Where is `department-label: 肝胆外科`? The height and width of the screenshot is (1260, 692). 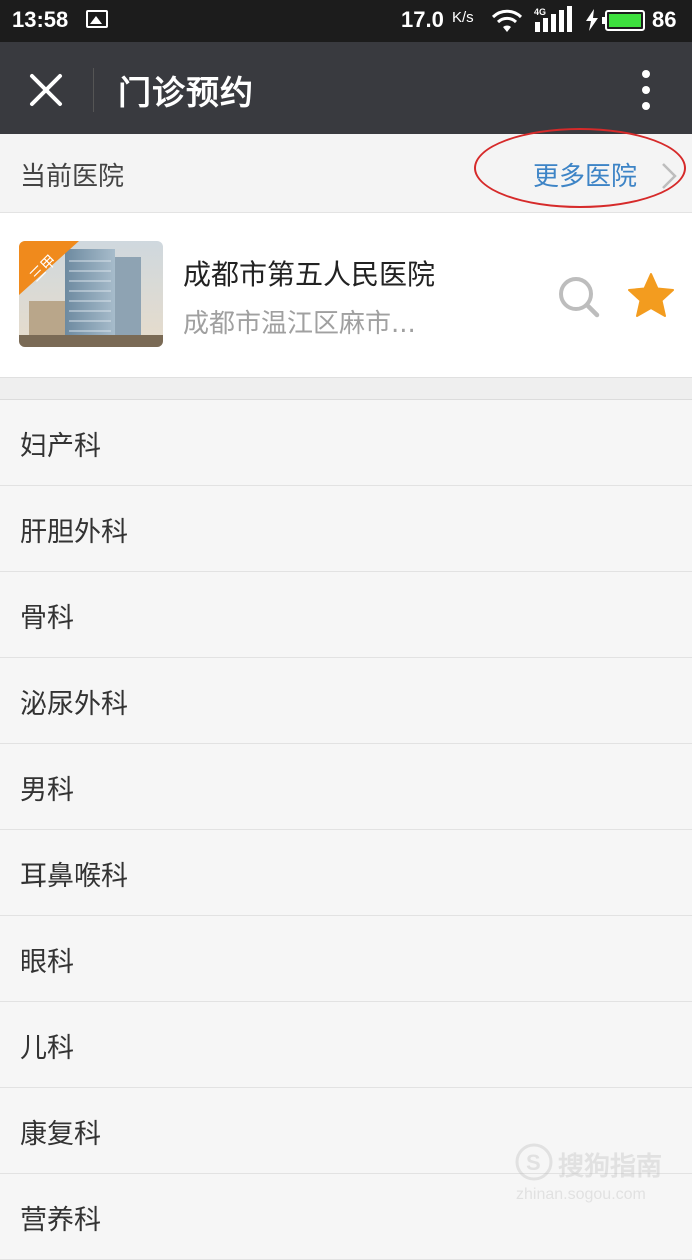
department-label: 肝胆外科 is located at coordinates (74, 532).